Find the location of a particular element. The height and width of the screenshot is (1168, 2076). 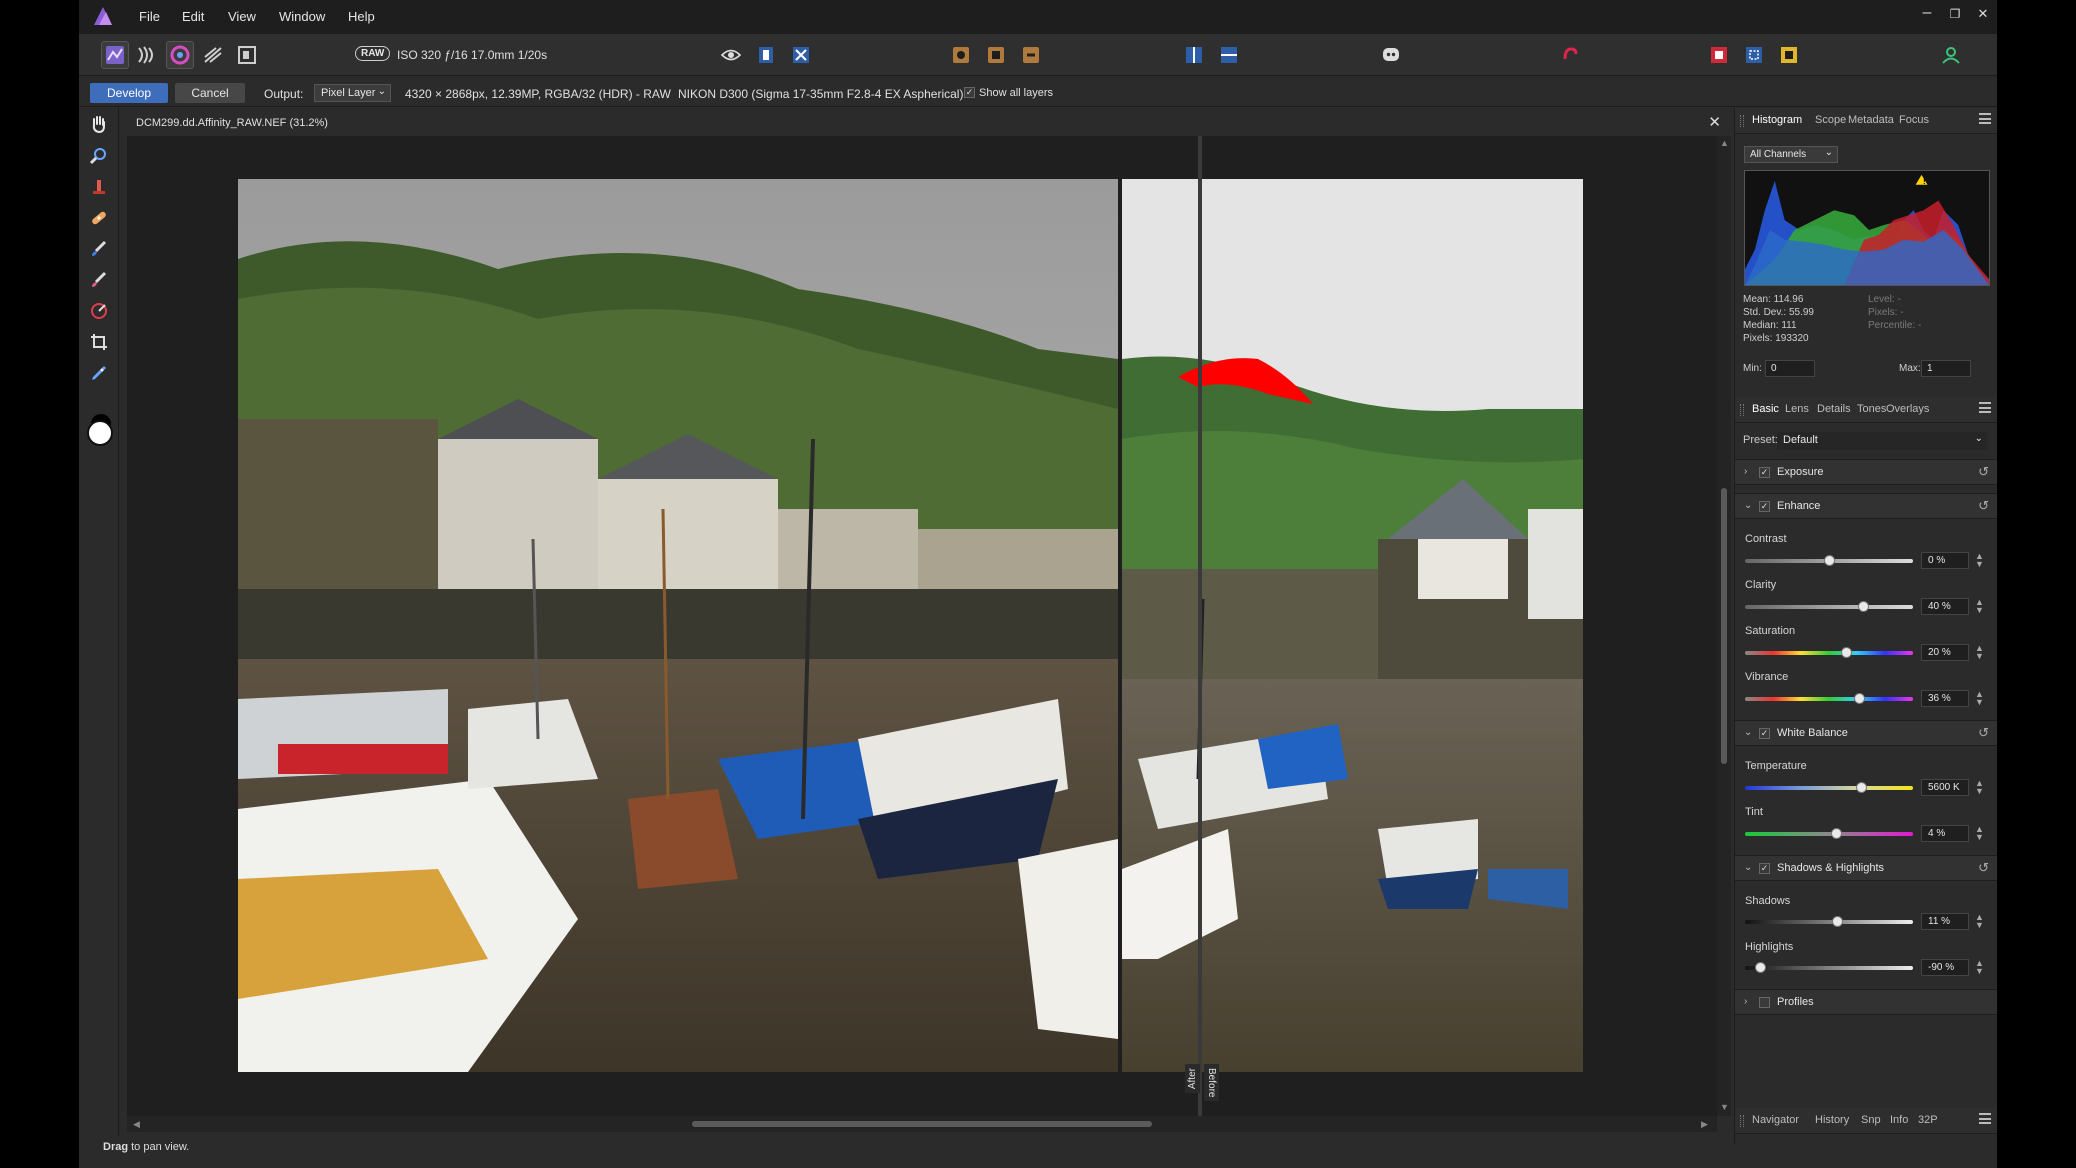

tool-button-b is located at coordinates (996, 55).